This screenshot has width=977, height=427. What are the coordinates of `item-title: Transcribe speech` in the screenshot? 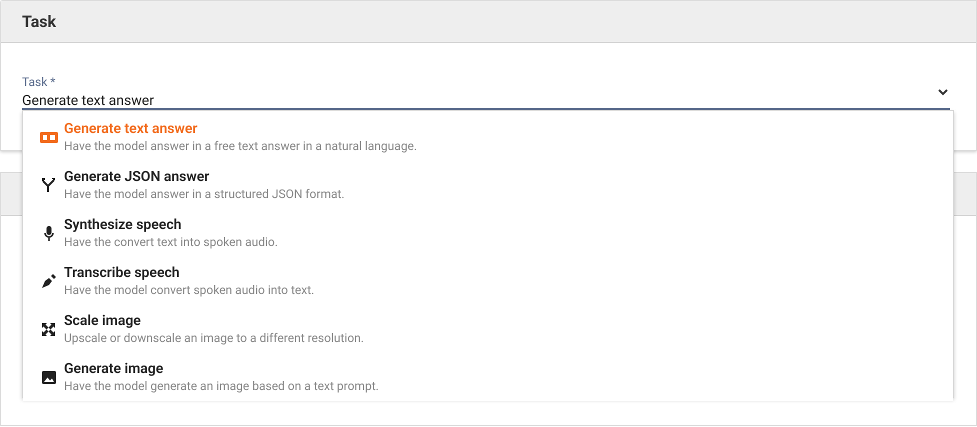 It's located at (122, 273).